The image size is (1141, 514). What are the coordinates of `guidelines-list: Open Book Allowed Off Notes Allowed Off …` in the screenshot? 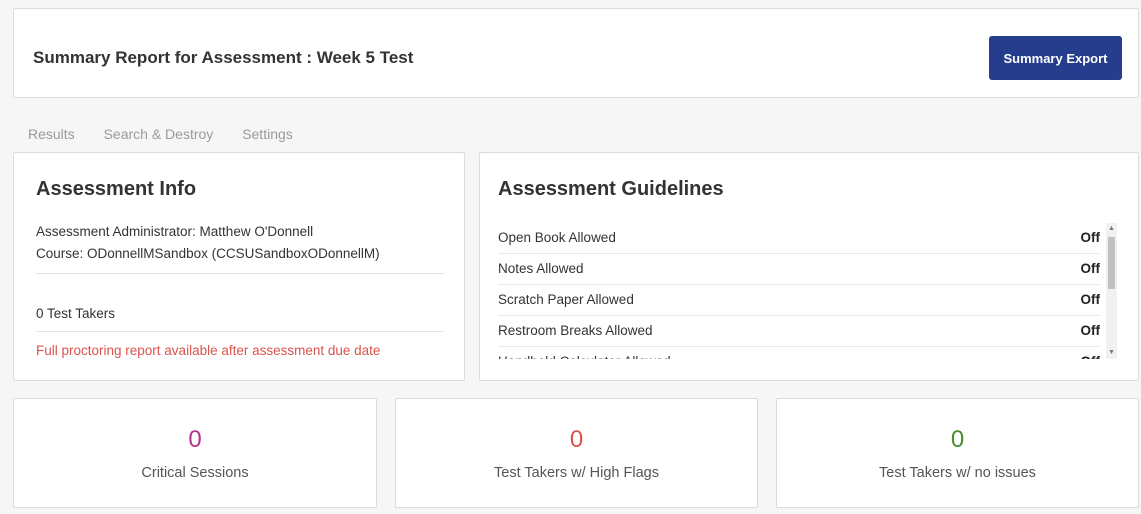 It's located at (799, 291).